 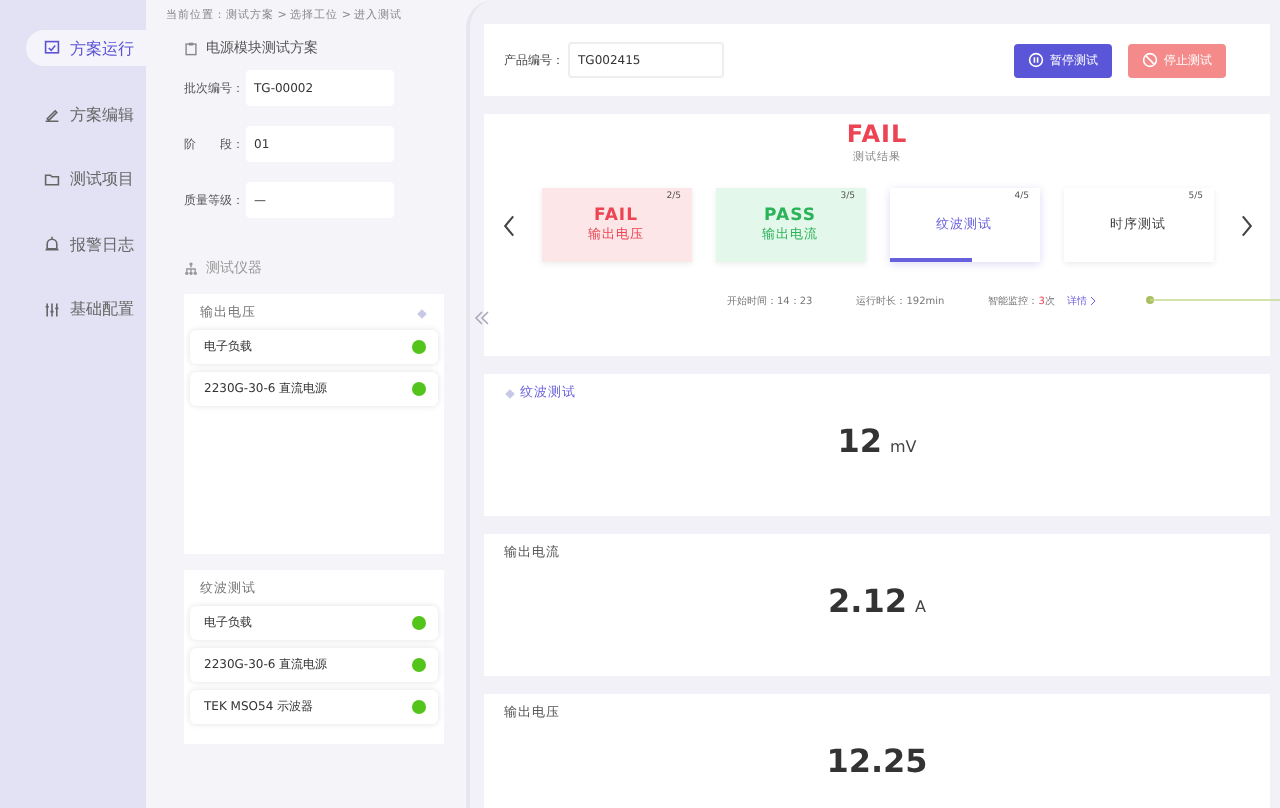 What do you see at coordinates (877, 761) in the screenshot?
I see `measurement-value: 12.25` at bounding box center [877, 761].